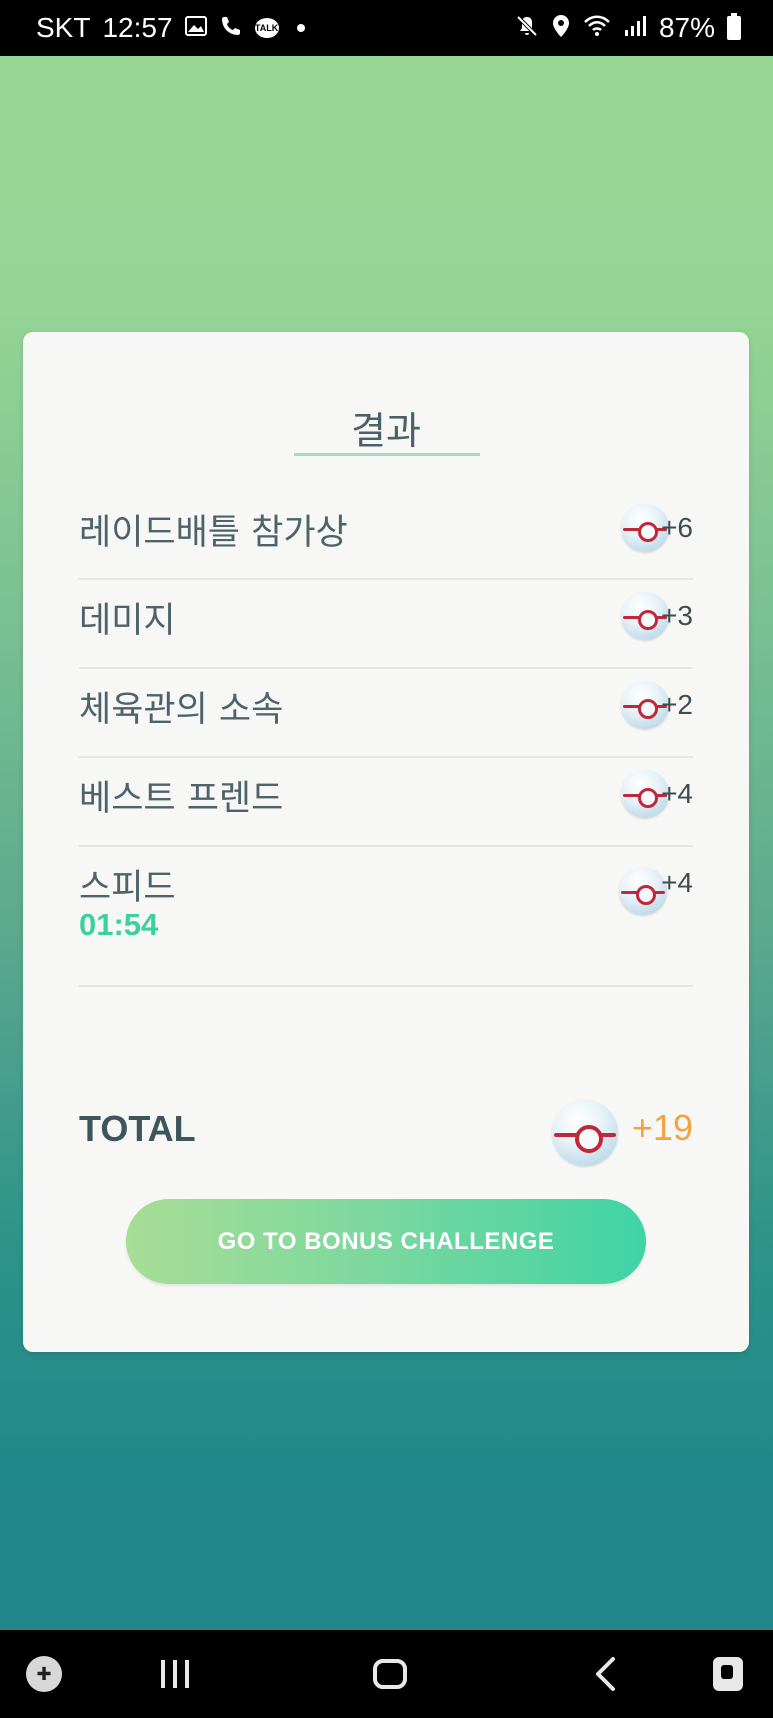  Describe the element at coordinates (386, 917) in the screenshot. I see `result-row-speed: 스피드 01:54 +4` at that location.